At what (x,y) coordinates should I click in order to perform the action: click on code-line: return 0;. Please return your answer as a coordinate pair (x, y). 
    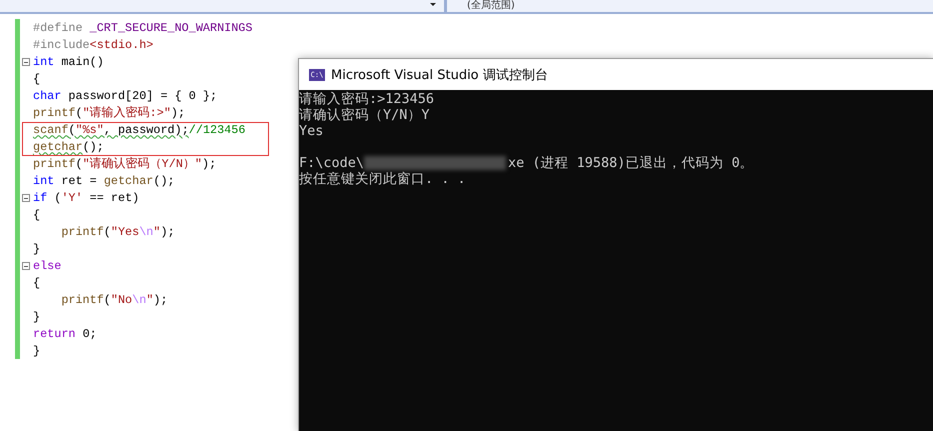
    Looking at the image, I should click on (65, 333).